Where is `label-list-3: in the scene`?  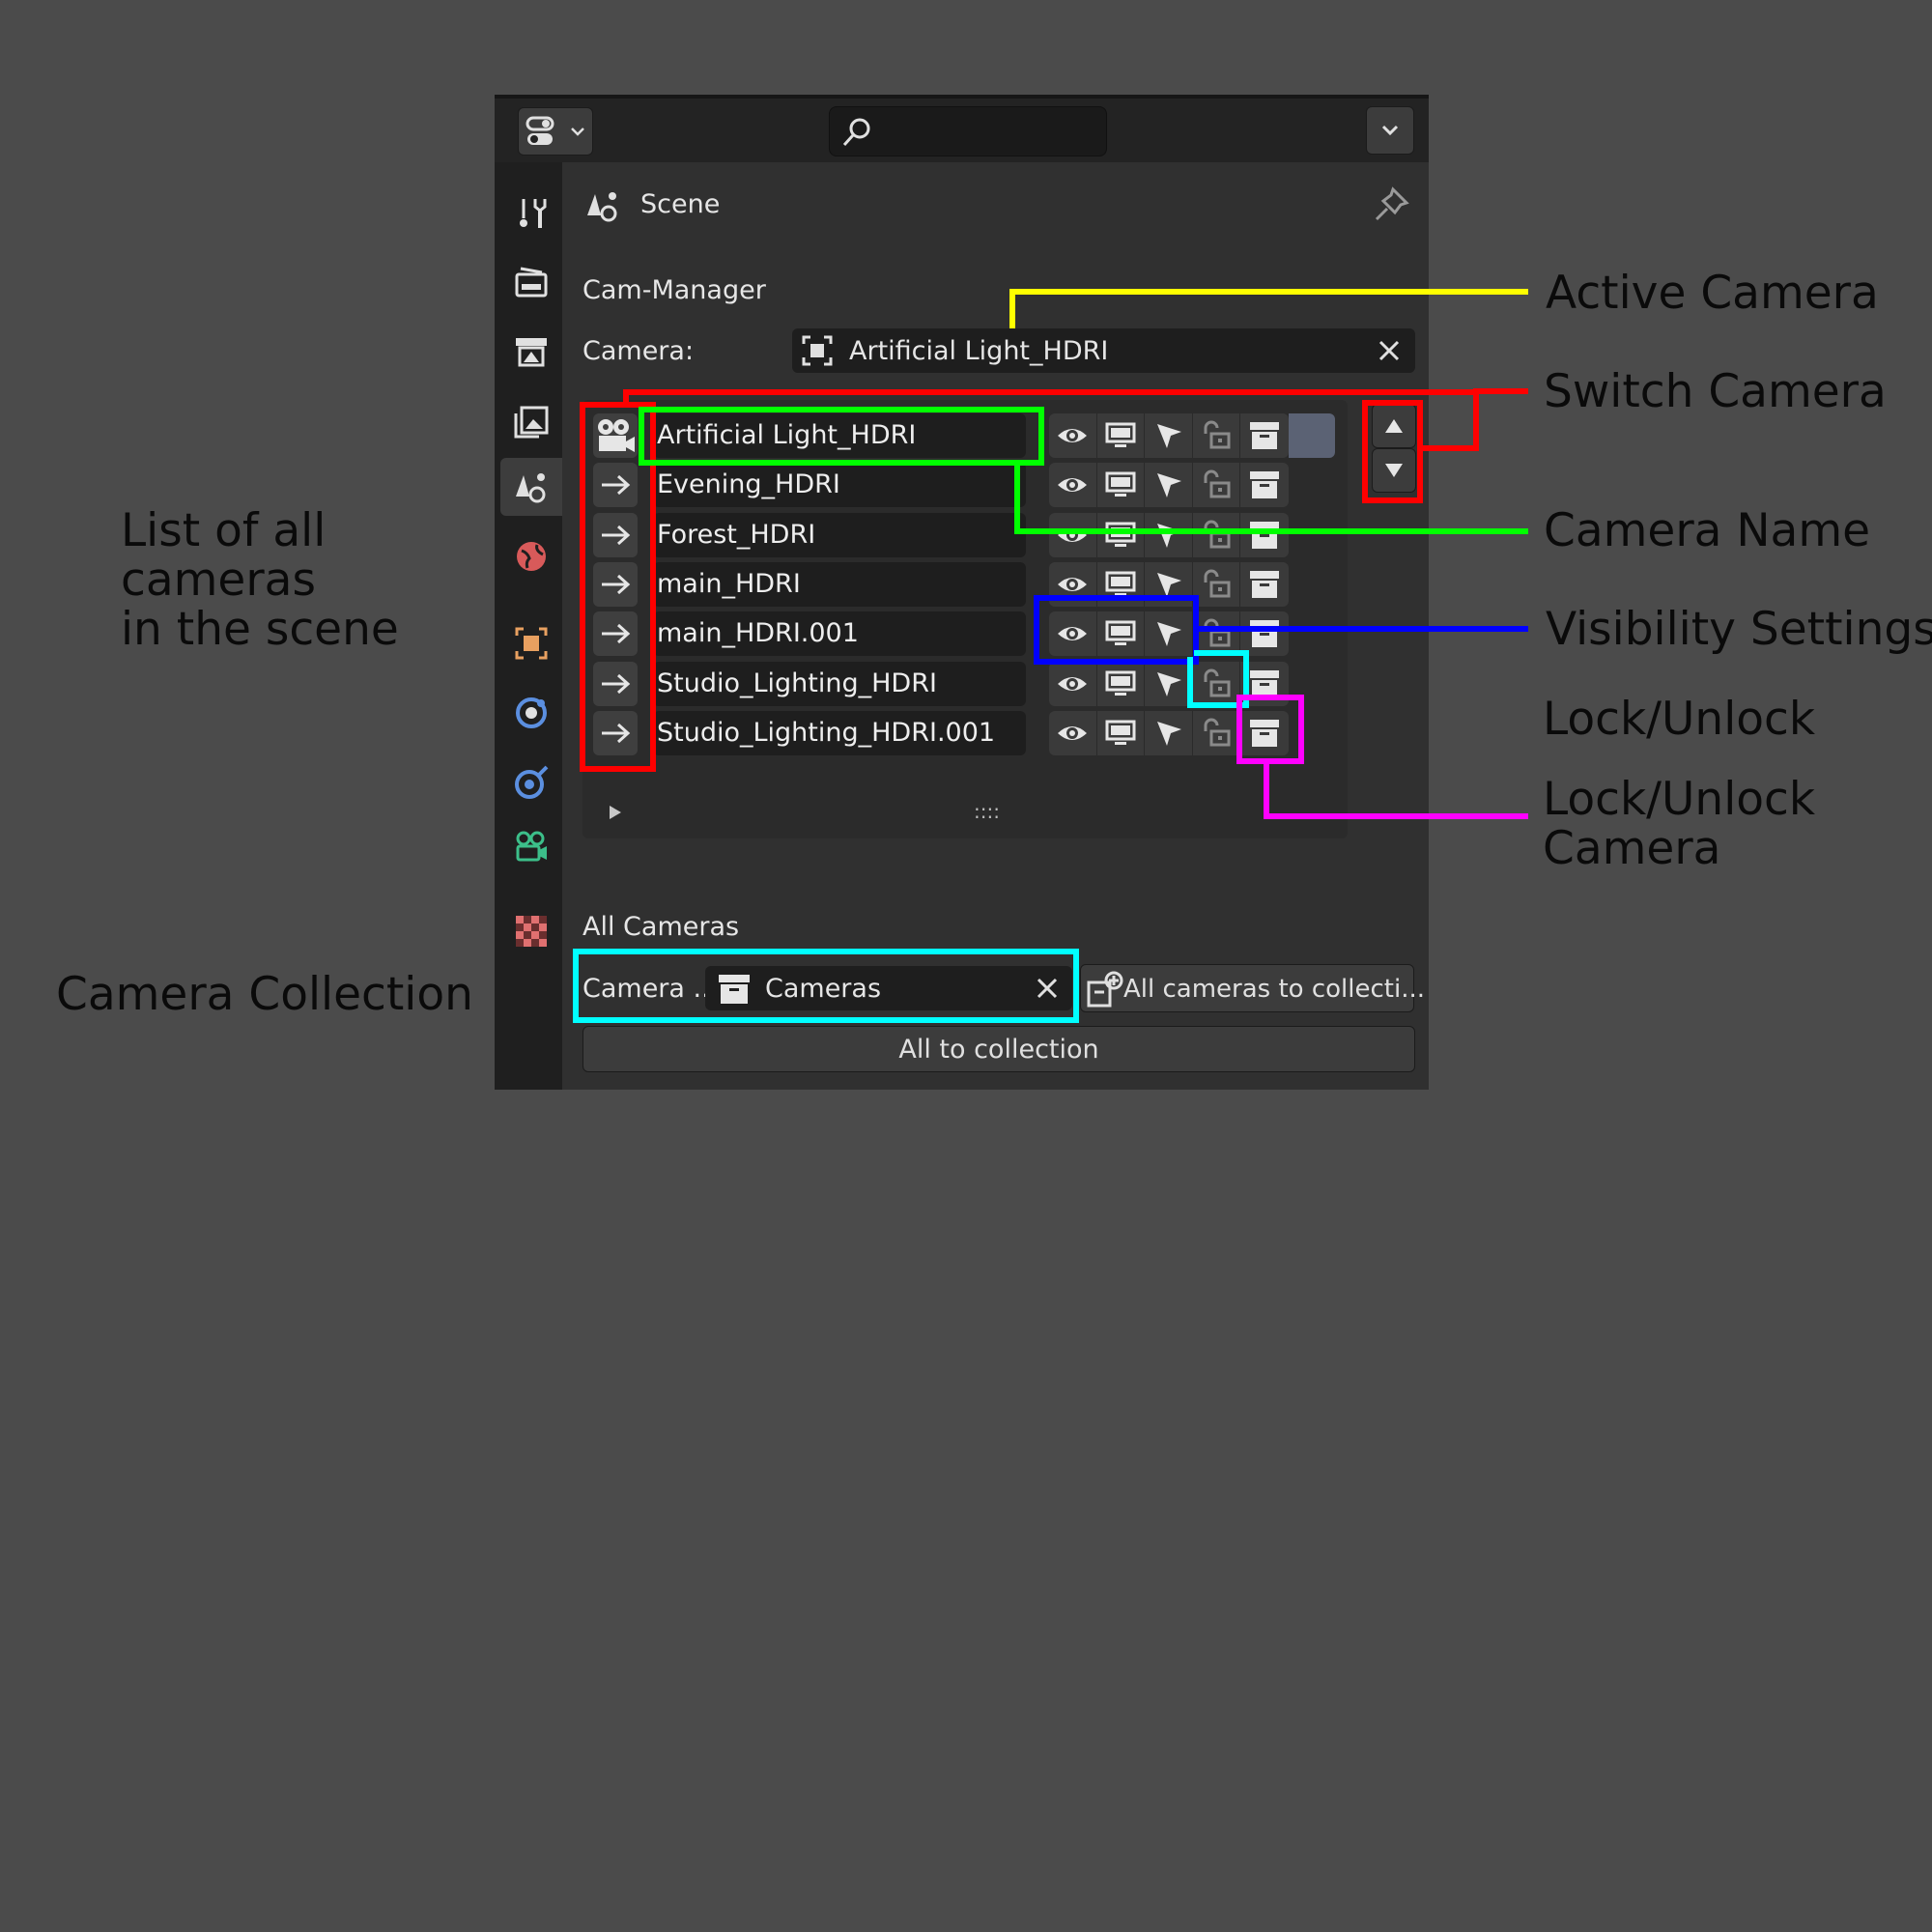
label-list-3: in the scene is located at coordinates (260, 629).